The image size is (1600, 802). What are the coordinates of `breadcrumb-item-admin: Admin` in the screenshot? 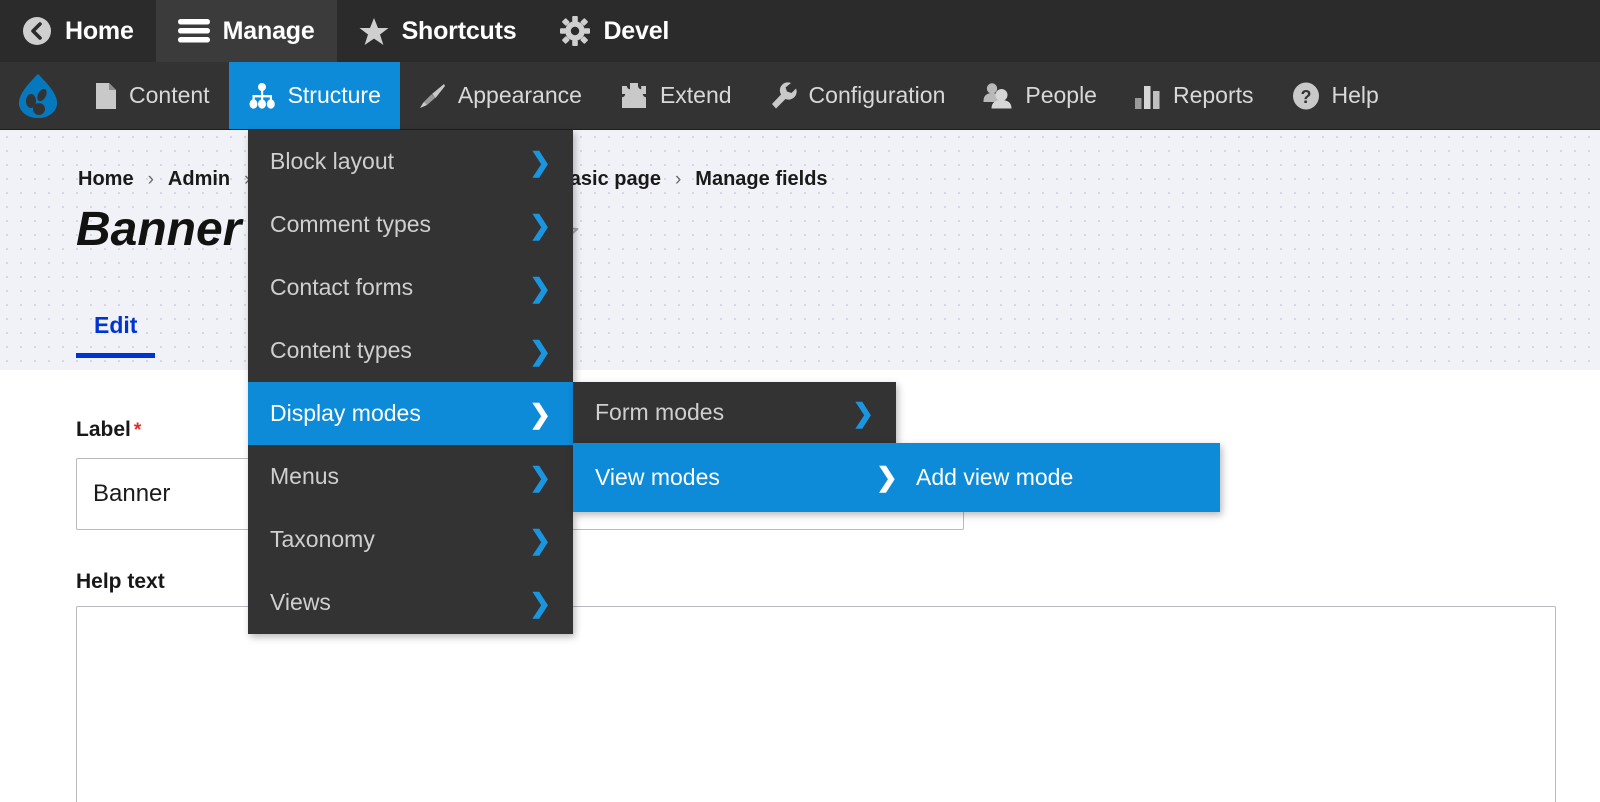 It's located at (199, 179).